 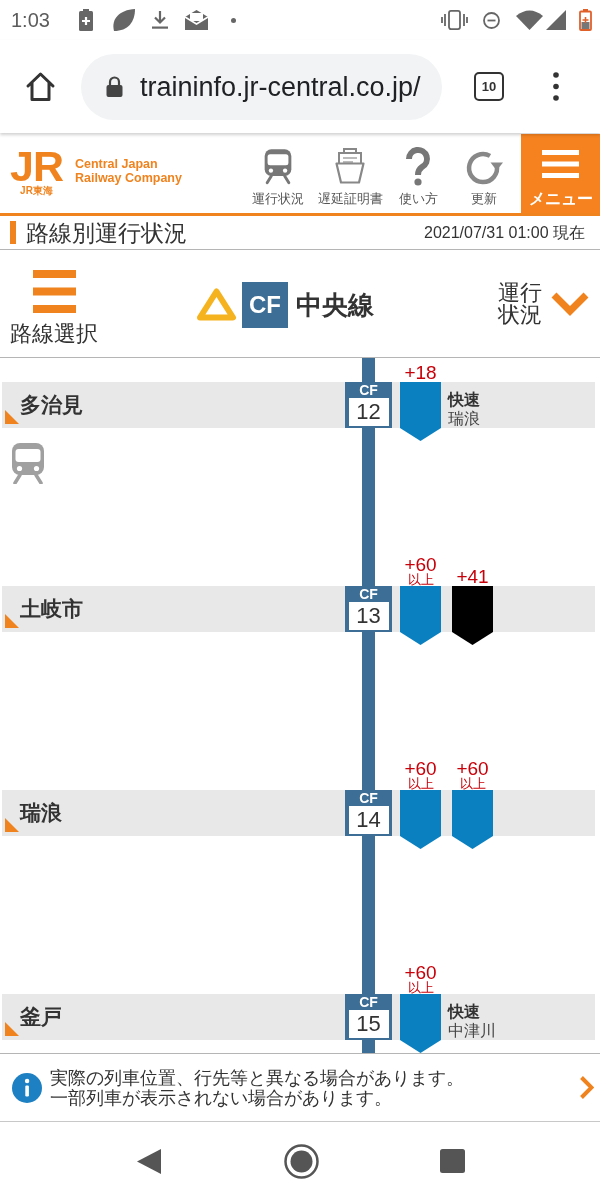 I want to click on route-select-button: 路線選択, so click(x=54, y=308).